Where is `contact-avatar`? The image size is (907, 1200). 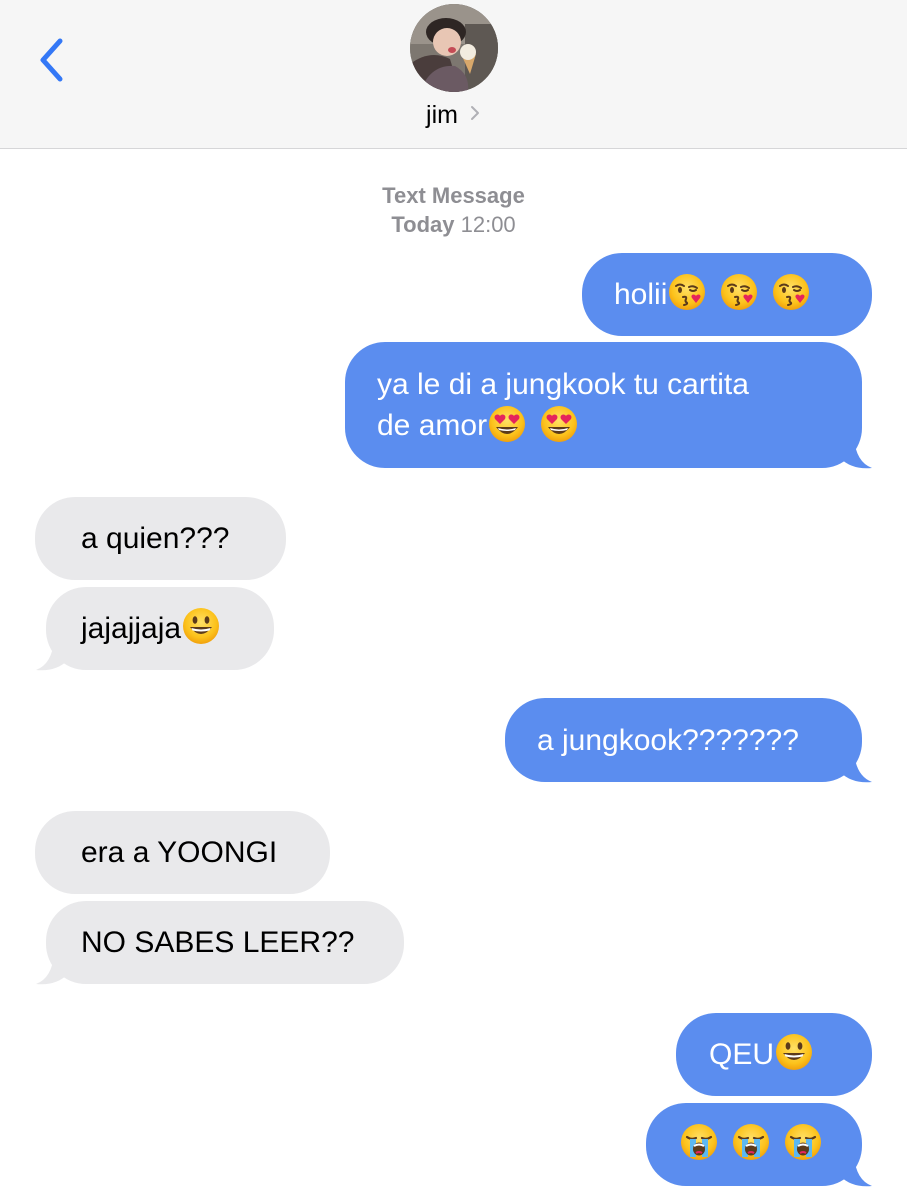 contact-avatar is located at coordinates (454, 48).